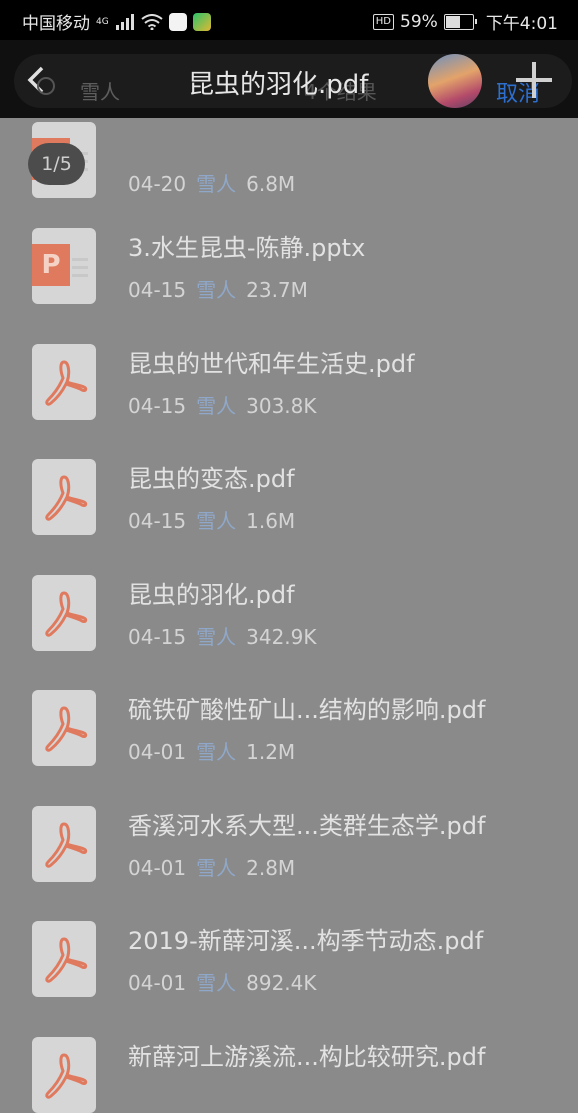 Image resolution: width=578 pixels, height=1113 pixels. I want to click on file-row: 昆虫的羽化.pdf 04-15 雪人 342.9K, so click(289, 569).